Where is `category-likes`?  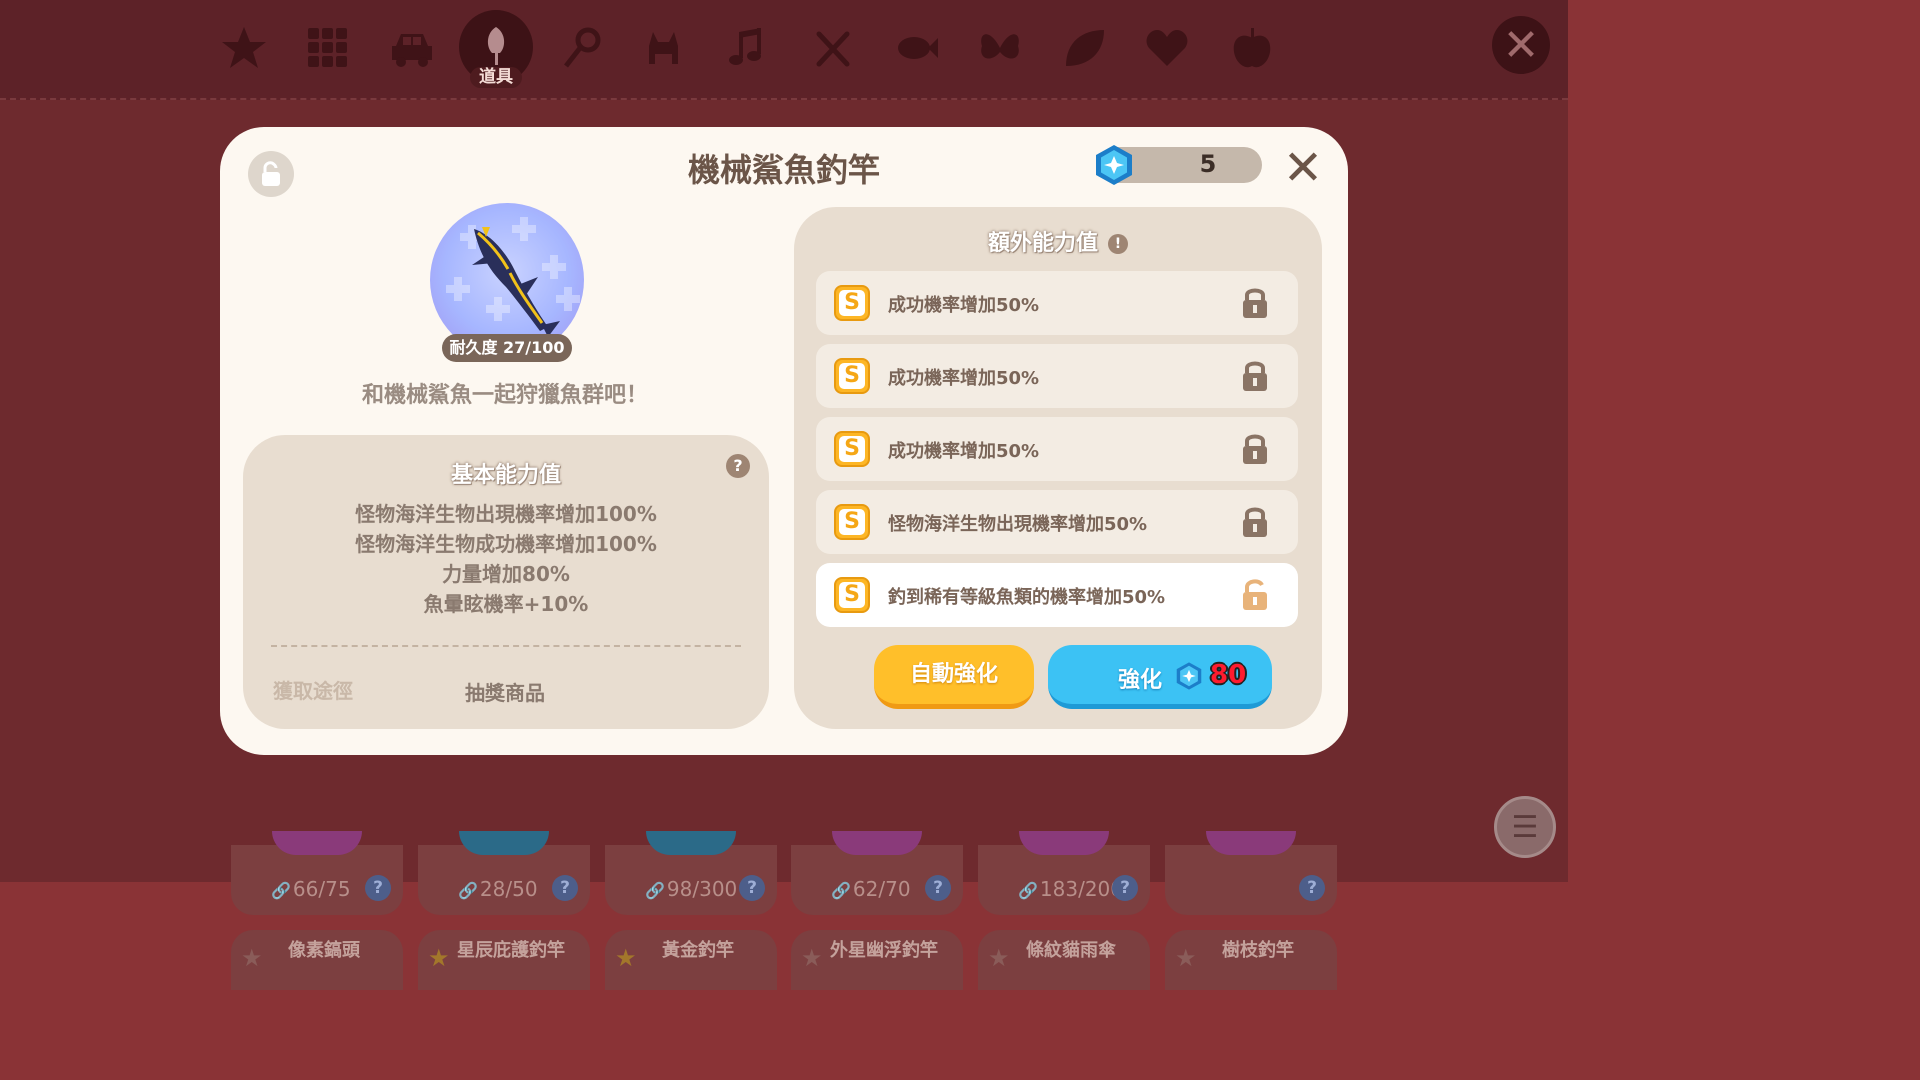 category-likes is located at coordinates (1167, 48).